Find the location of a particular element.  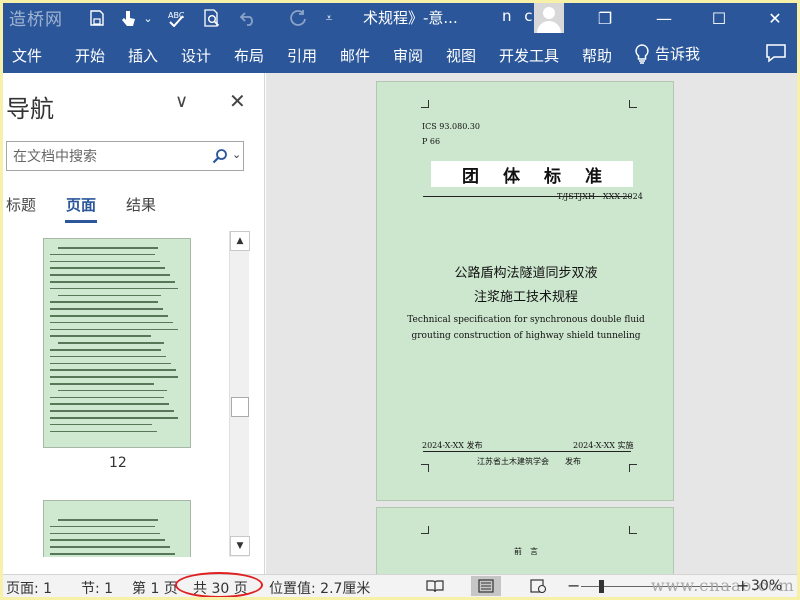

title-bar: 造桥网 ⌄ ABC ⩡ 术规程》-意... n c ❐ — ☐ ✕ is located at coordinates (400, 18).